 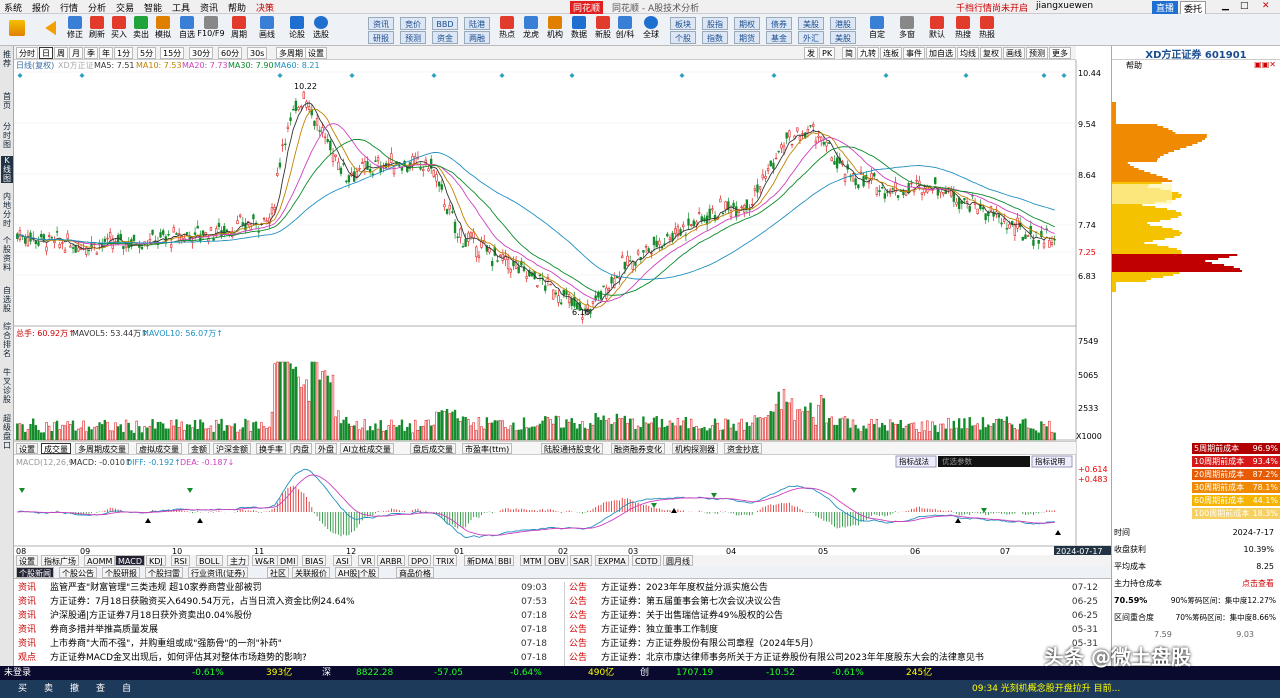 I want to click on news-row: 资讯 券商多措并举推高质量发展 07-18, so click(x=285, y=630).